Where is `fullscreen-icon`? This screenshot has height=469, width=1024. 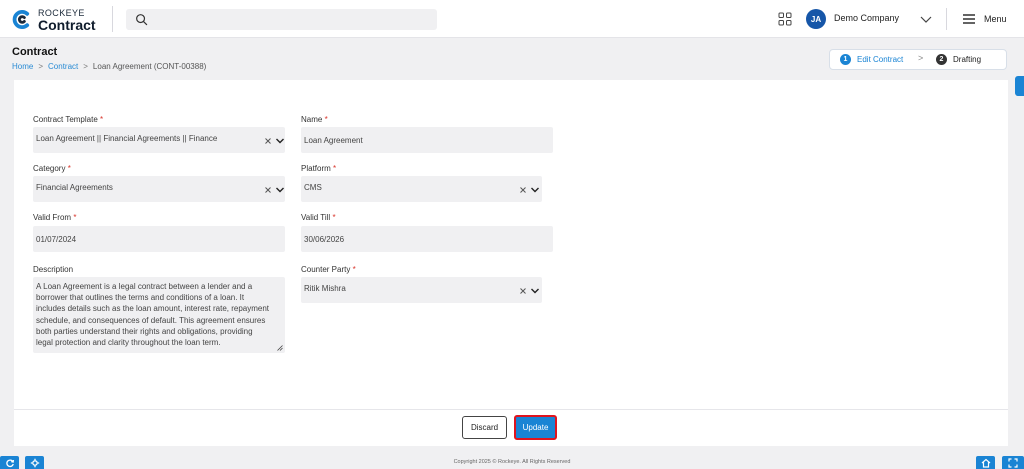
fullscreen-icon is located at coordinates (1013, 462).